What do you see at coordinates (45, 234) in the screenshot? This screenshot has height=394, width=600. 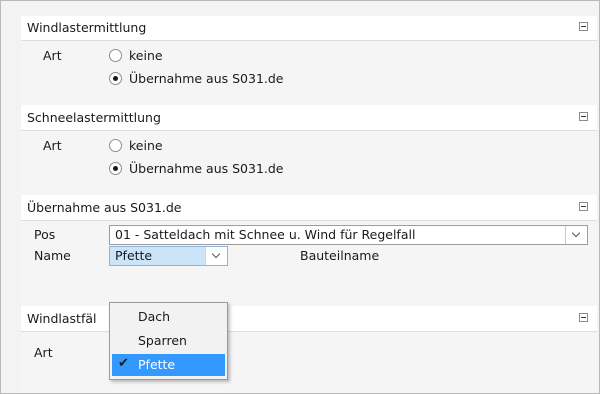 I see `pos-label: Pos` at bounding box center [45, 234].